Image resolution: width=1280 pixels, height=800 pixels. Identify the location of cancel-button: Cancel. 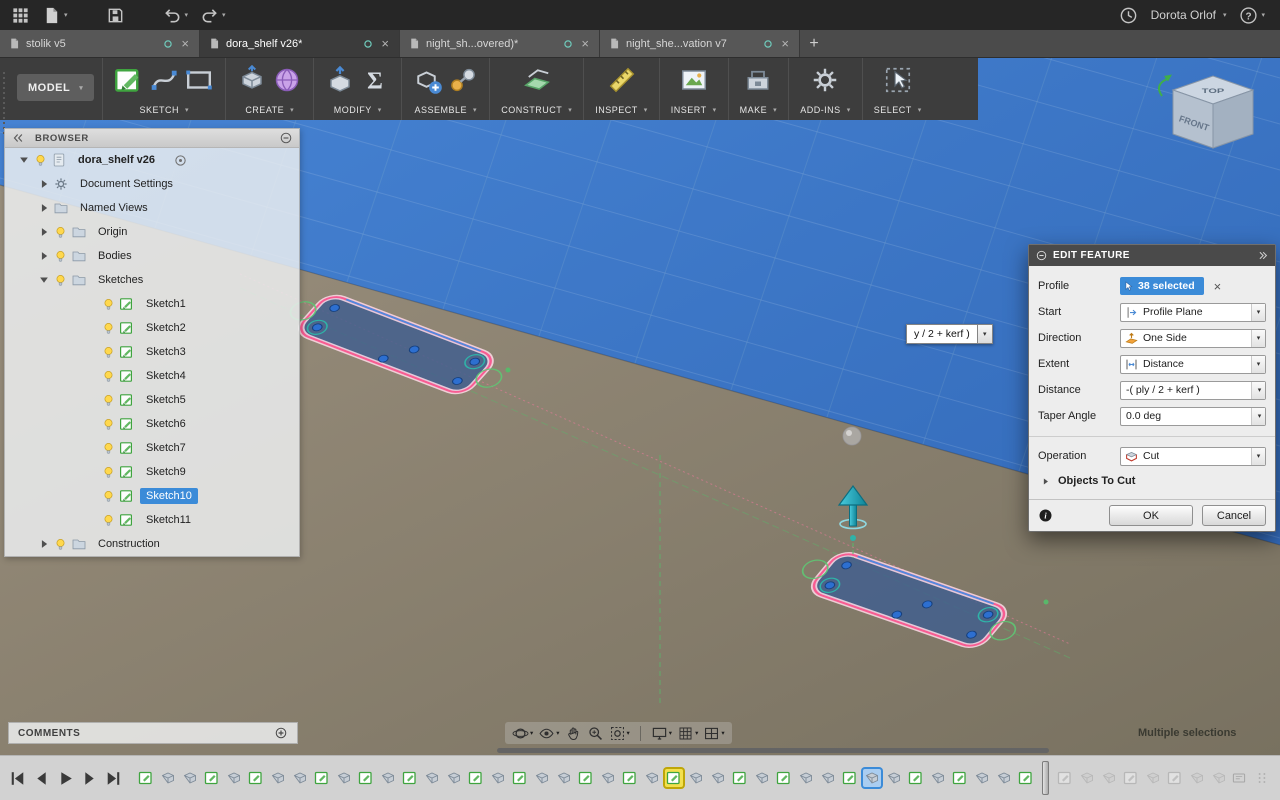
(1234, 515).